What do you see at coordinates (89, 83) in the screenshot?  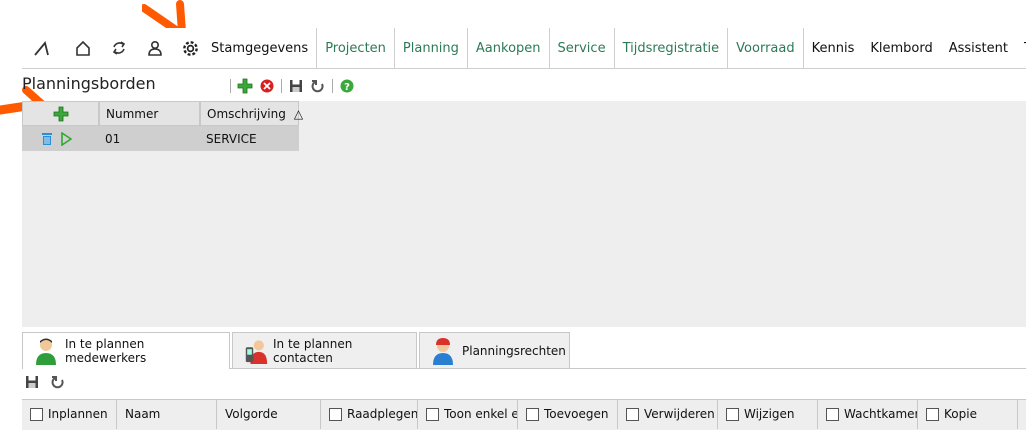 I see `panel-title: Planningsborden` at bounding box center [89, 83].